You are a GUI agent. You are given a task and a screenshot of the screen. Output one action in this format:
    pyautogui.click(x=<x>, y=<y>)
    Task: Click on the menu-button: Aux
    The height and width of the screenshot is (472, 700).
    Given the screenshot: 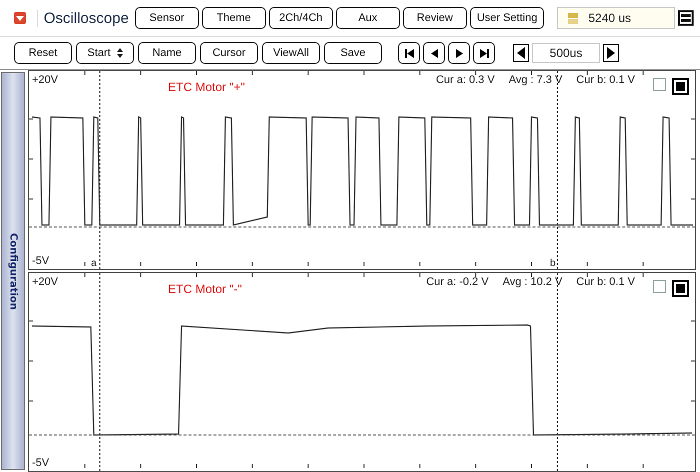 What is the action you would take?
    pyautogui.click(x=368, y=18)
    